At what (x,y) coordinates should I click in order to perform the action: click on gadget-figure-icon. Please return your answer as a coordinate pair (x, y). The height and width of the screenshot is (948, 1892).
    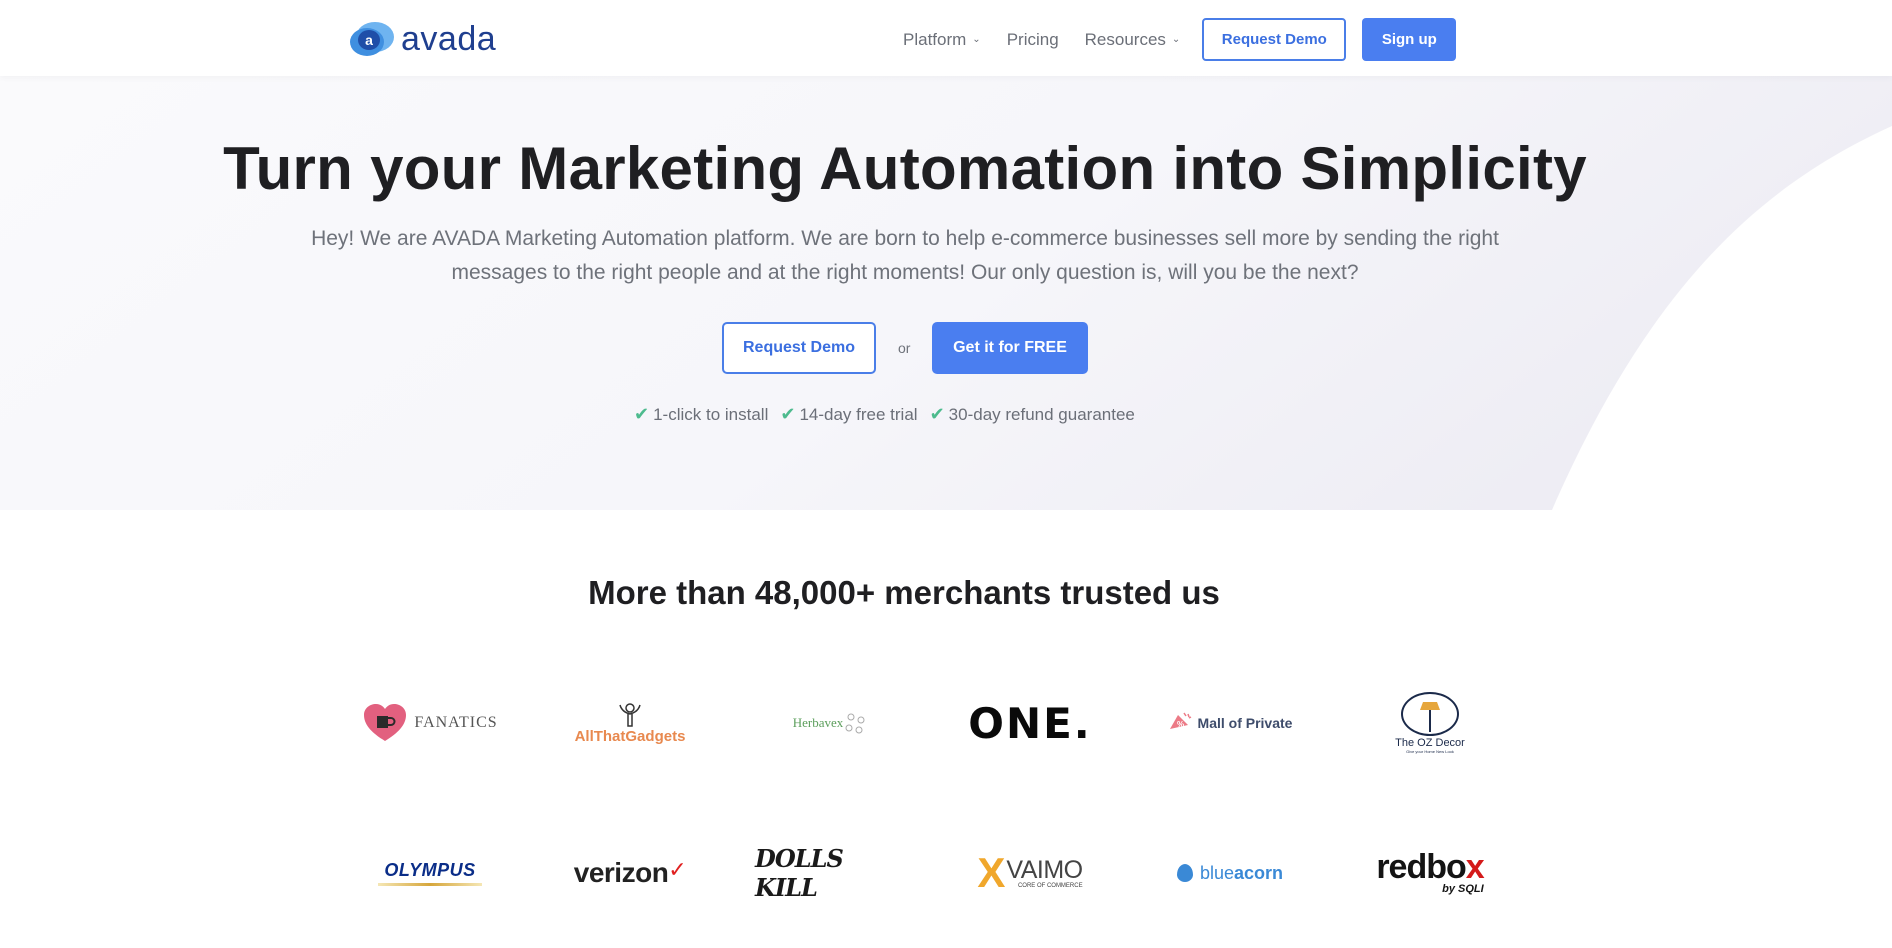
    Looking at the image, I should click on (630, 714).